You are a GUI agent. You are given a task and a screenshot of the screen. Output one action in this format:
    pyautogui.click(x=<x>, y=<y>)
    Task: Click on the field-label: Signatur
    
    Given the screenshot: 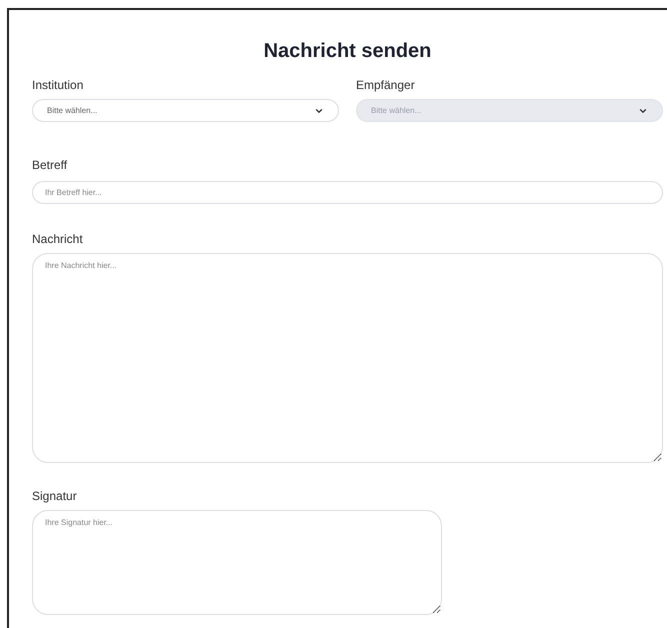 What is the action you would take?
    pyautogui.click(x=55, y=496)
    